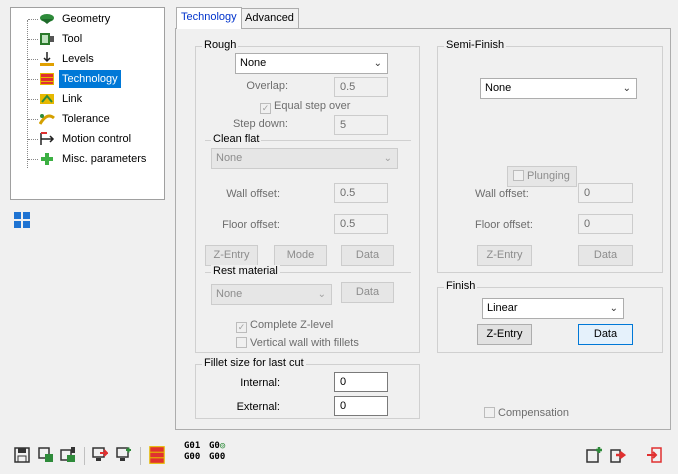 The image size is (678, 474). I want to click on semi-finish-z-entry-button: Z-Entry, so click(504, 255).